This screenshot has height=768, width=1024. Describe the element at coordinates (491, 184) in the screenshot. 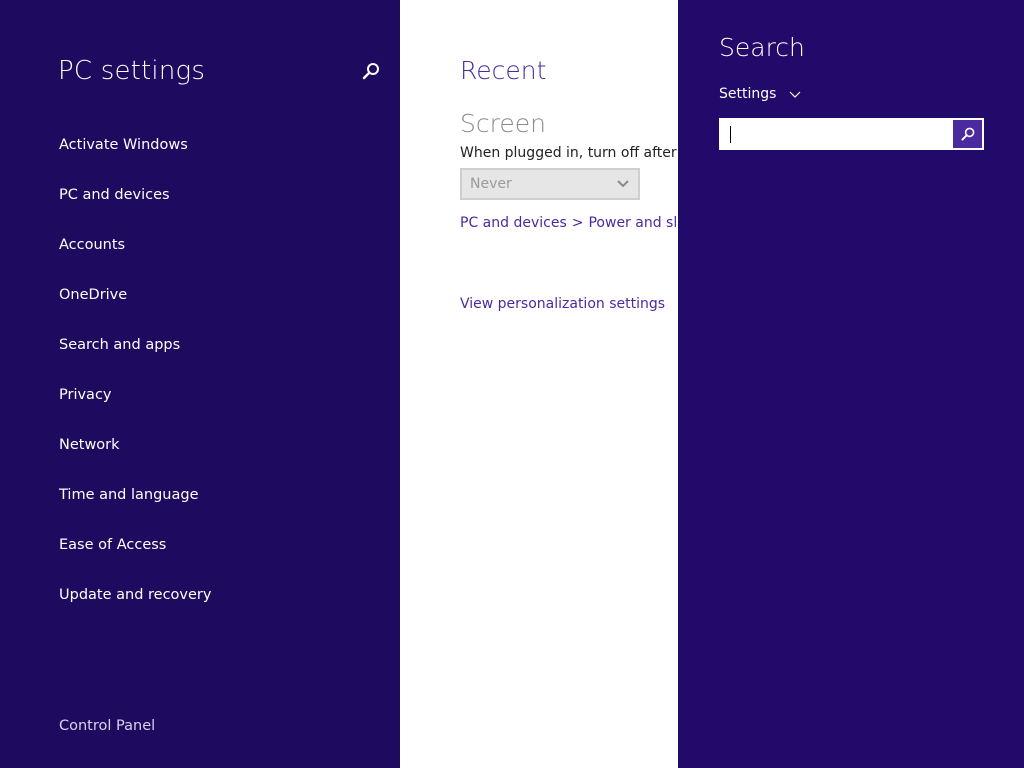

I see `dropdown-value: Never` at that location.